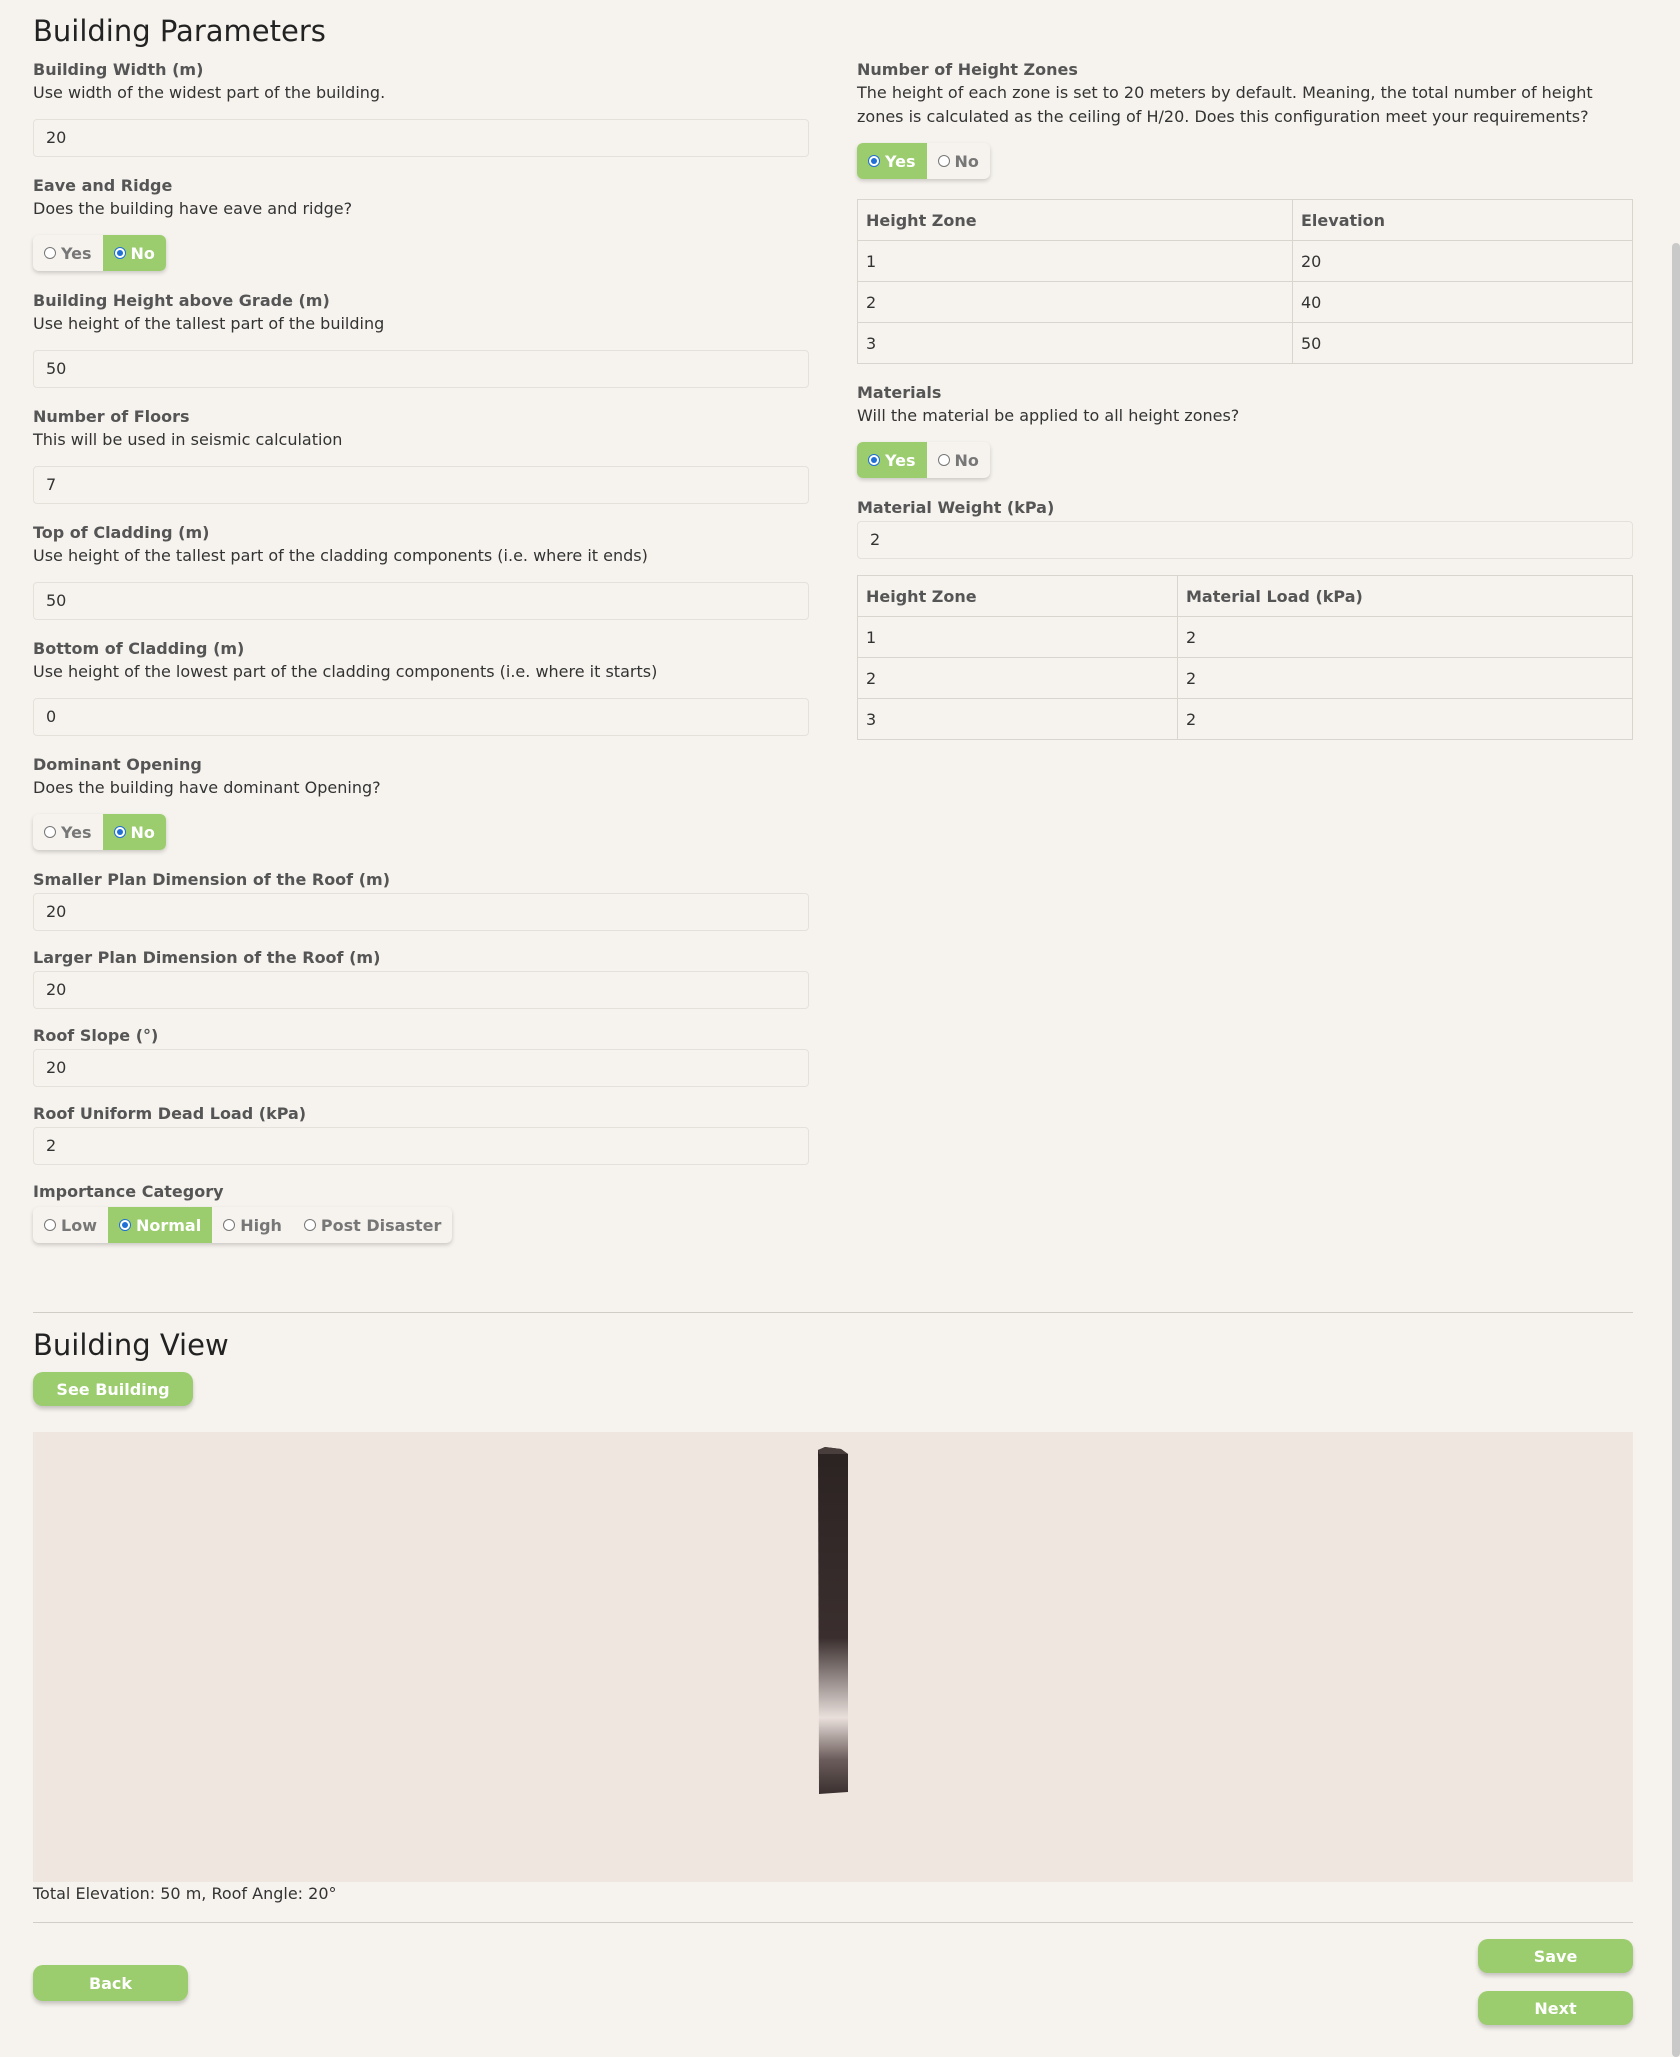 This screenshot has height=2057, width=1680. What do you see at coordinates (1555, 2008) in the screenshot?
I see `next-button: Next` at bounding box center [1555, 2008].